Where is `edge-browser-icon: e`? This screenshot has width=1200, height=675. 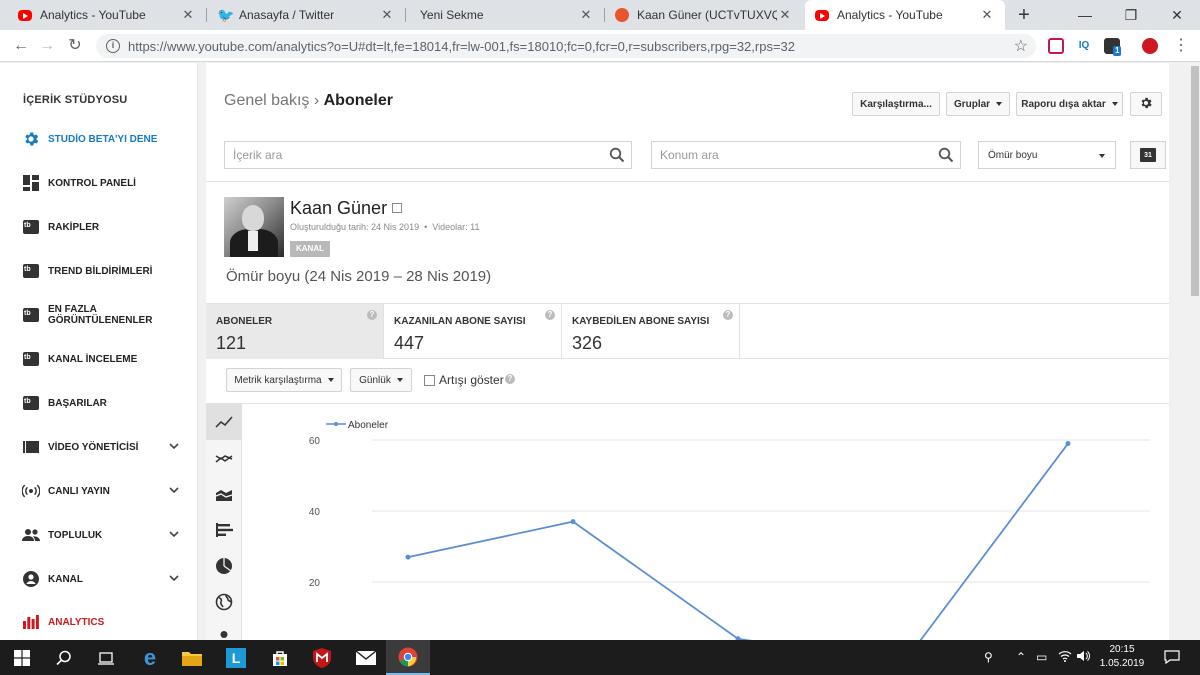 edge-browser-icon: e is located at coordinates (150, 657).